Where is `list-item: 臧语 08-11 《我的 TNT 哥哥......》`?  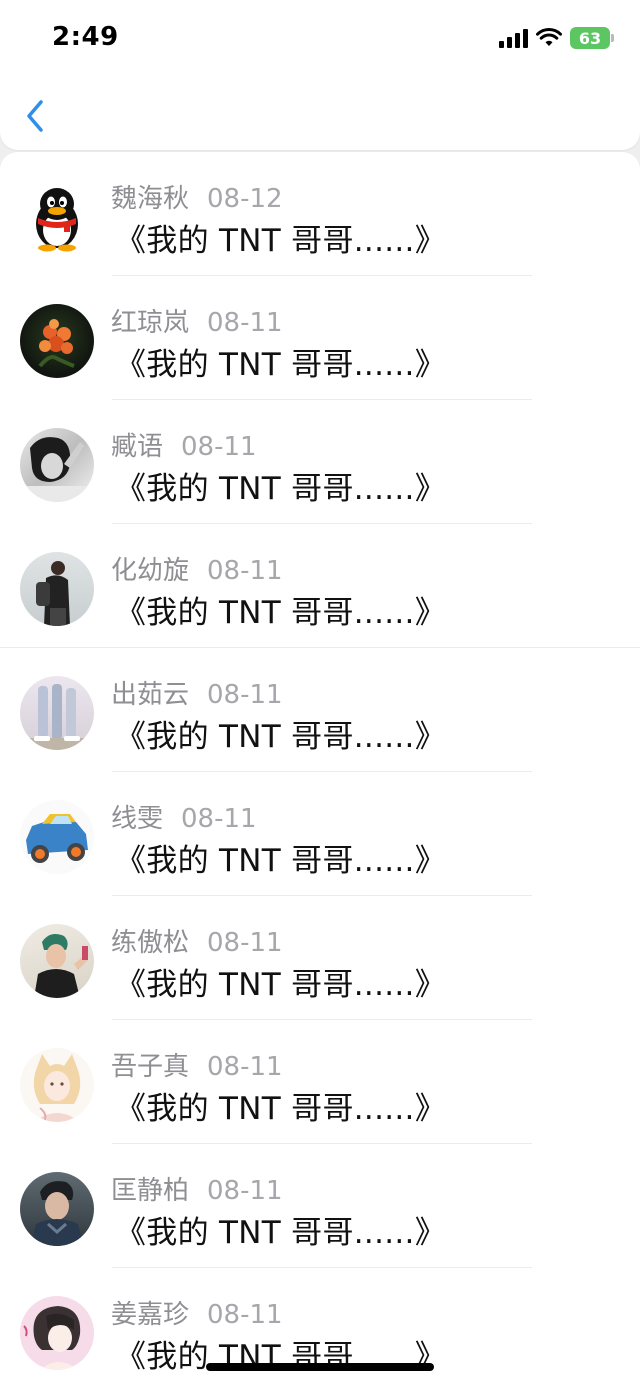 list-item: 臧语 08-11 《我的 TNT 哥哥......》 is located at coordinates (320, 462).